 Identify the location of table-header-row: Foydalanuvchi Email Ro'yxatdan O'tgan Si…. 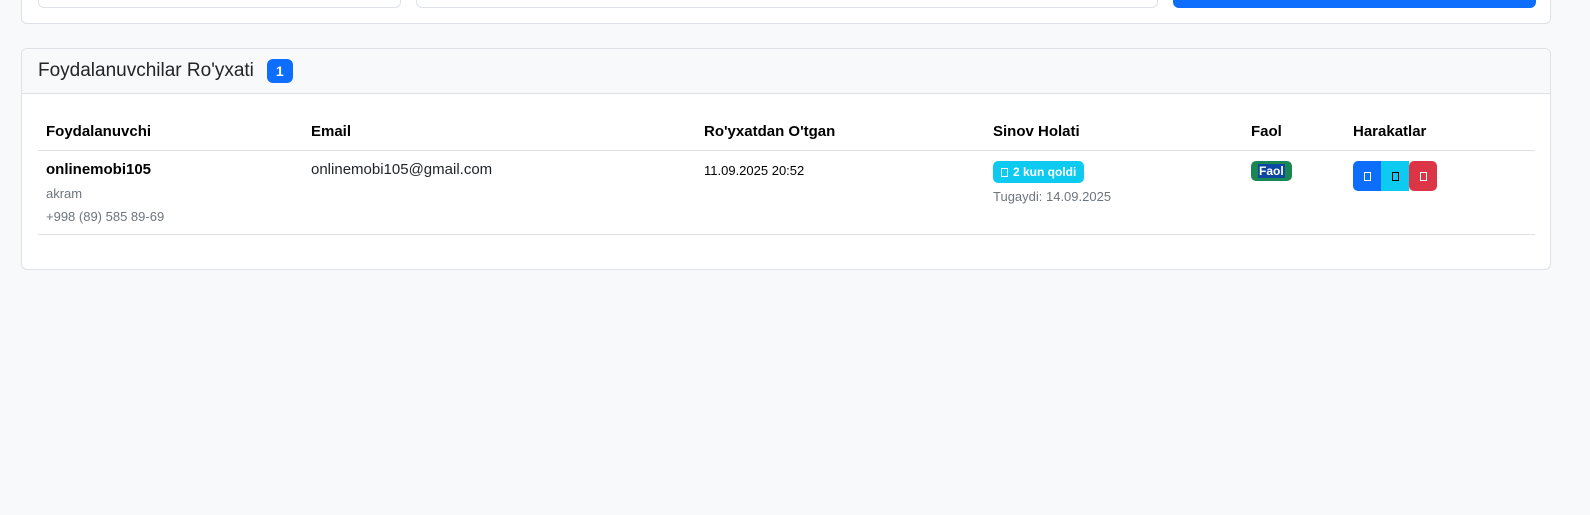
(786, 133).